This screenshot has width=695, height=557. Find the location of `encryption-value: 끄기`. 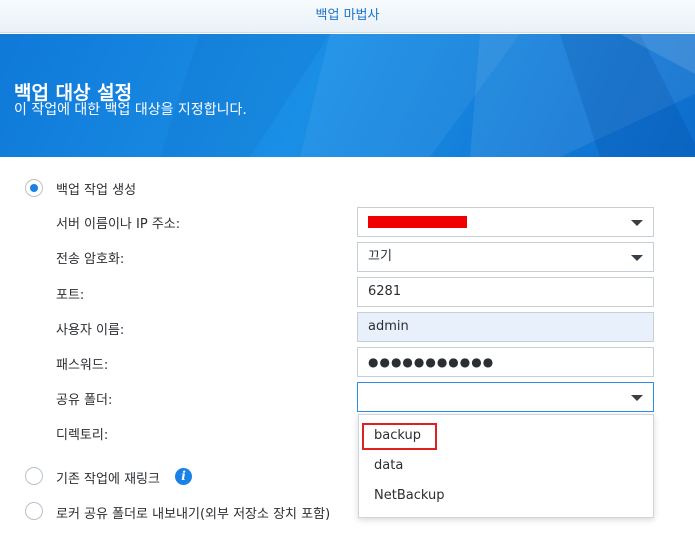

encryption-value: 끄기 is located at coordinates (380, 256).